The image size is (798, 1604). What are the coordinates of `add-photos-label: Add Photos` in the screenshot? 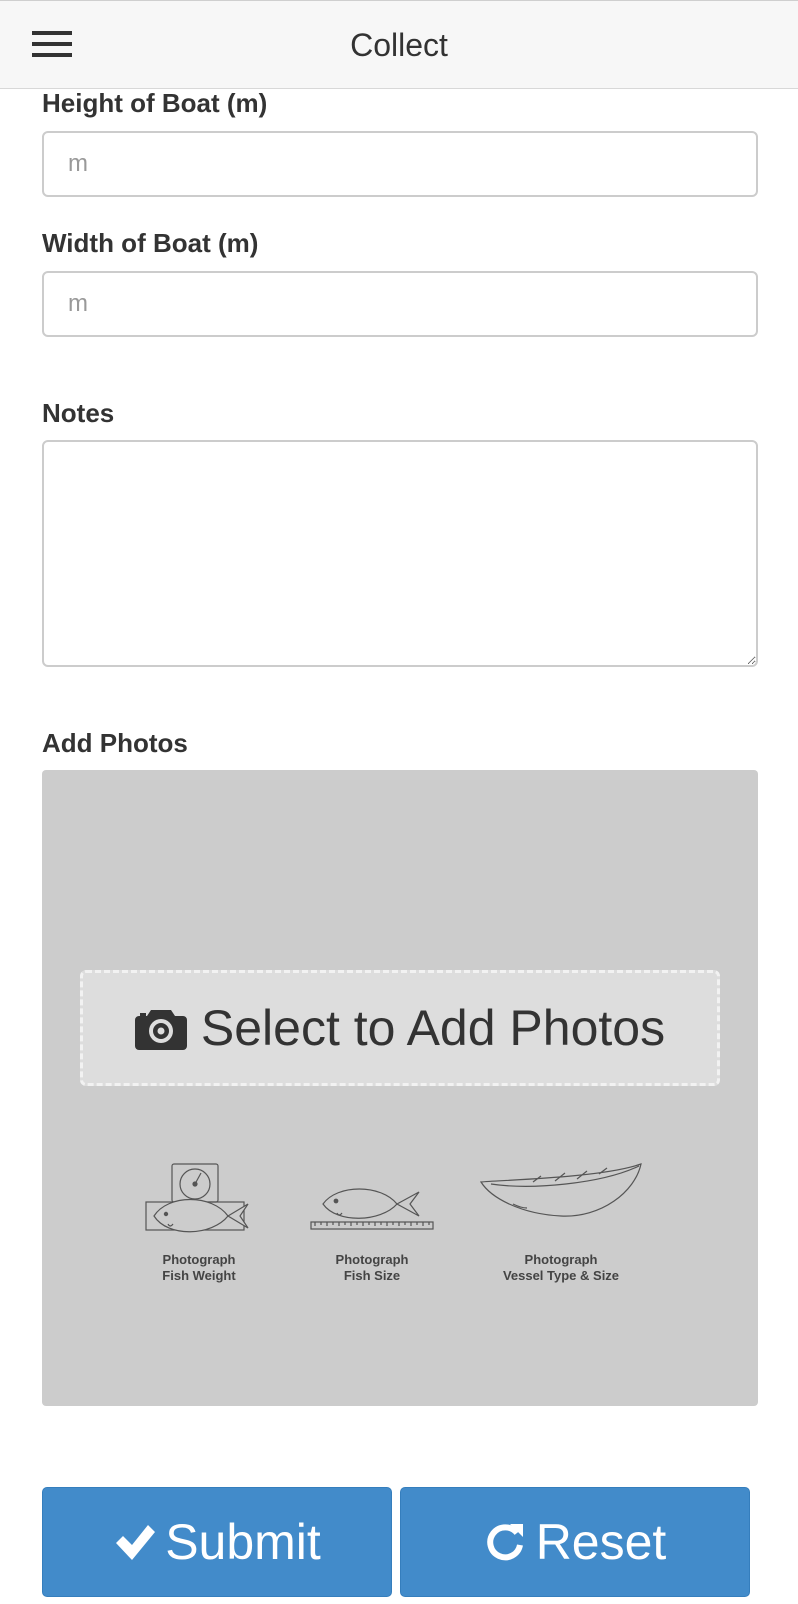 It's located at (115, 743).